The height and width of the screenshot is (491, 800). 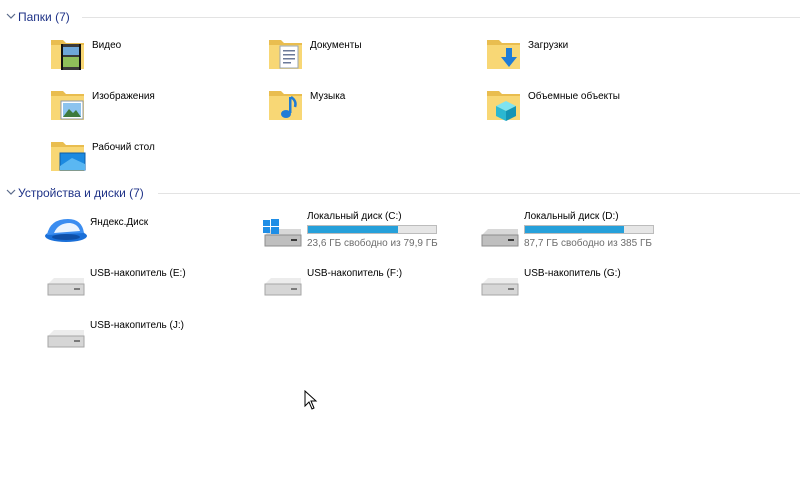 I want to click on drive-label: Яндекс.Диск, so click(x=119, y=222).